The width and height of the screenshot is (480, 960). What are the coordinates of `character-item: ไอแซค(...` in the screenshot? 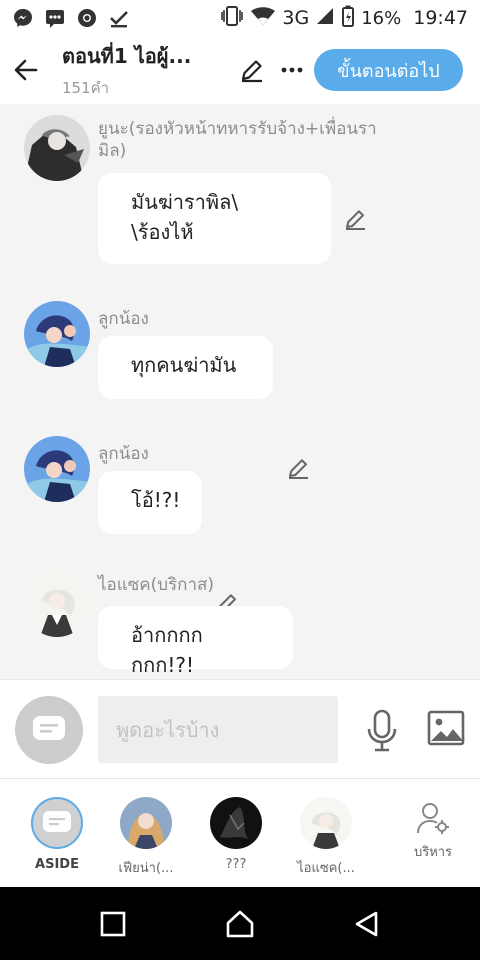 It's located at (326, 837).